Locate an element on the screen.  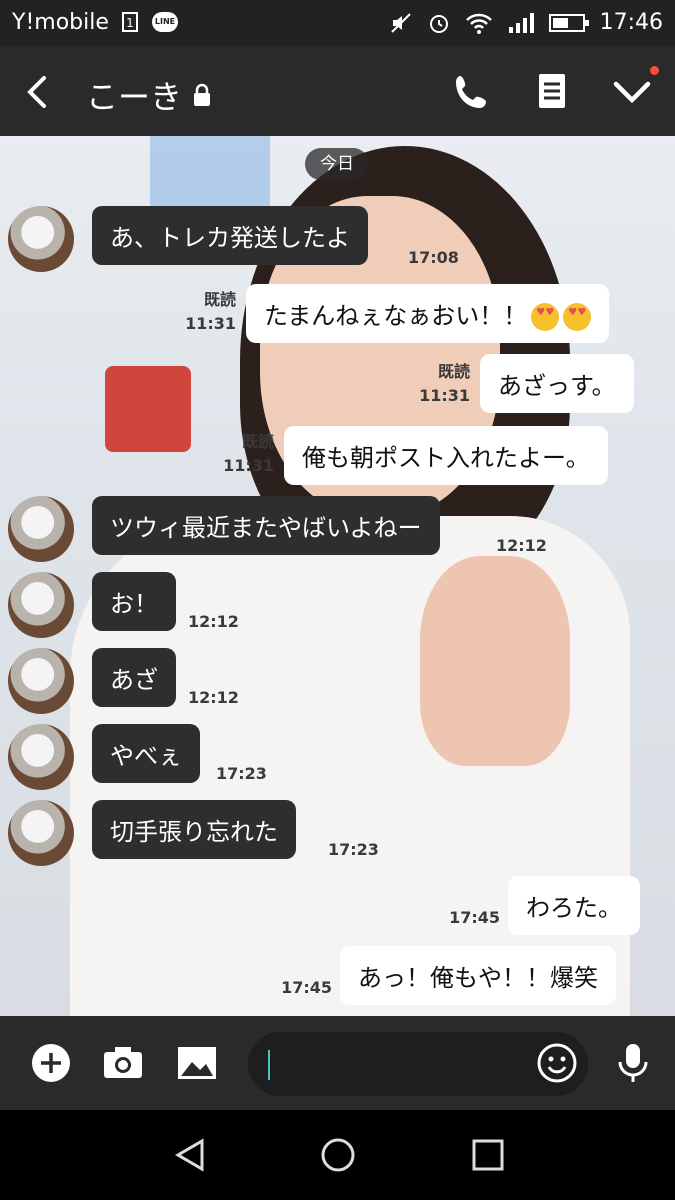
message-bubble-received: あざ is located at coordinates (134, 677).